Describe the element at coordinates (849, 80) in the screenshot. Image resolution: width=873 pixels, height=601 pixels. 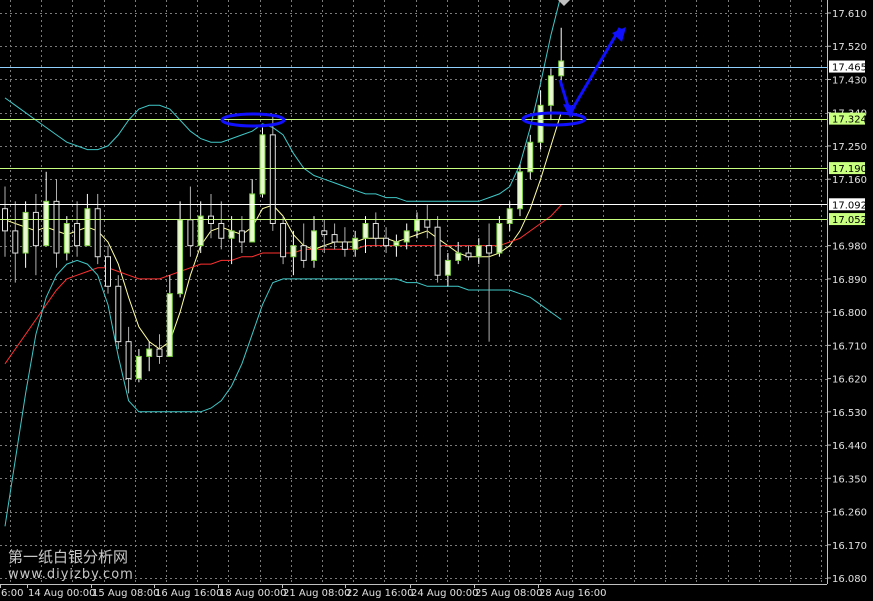
I see `y-tick-label: 17.430` at that location.